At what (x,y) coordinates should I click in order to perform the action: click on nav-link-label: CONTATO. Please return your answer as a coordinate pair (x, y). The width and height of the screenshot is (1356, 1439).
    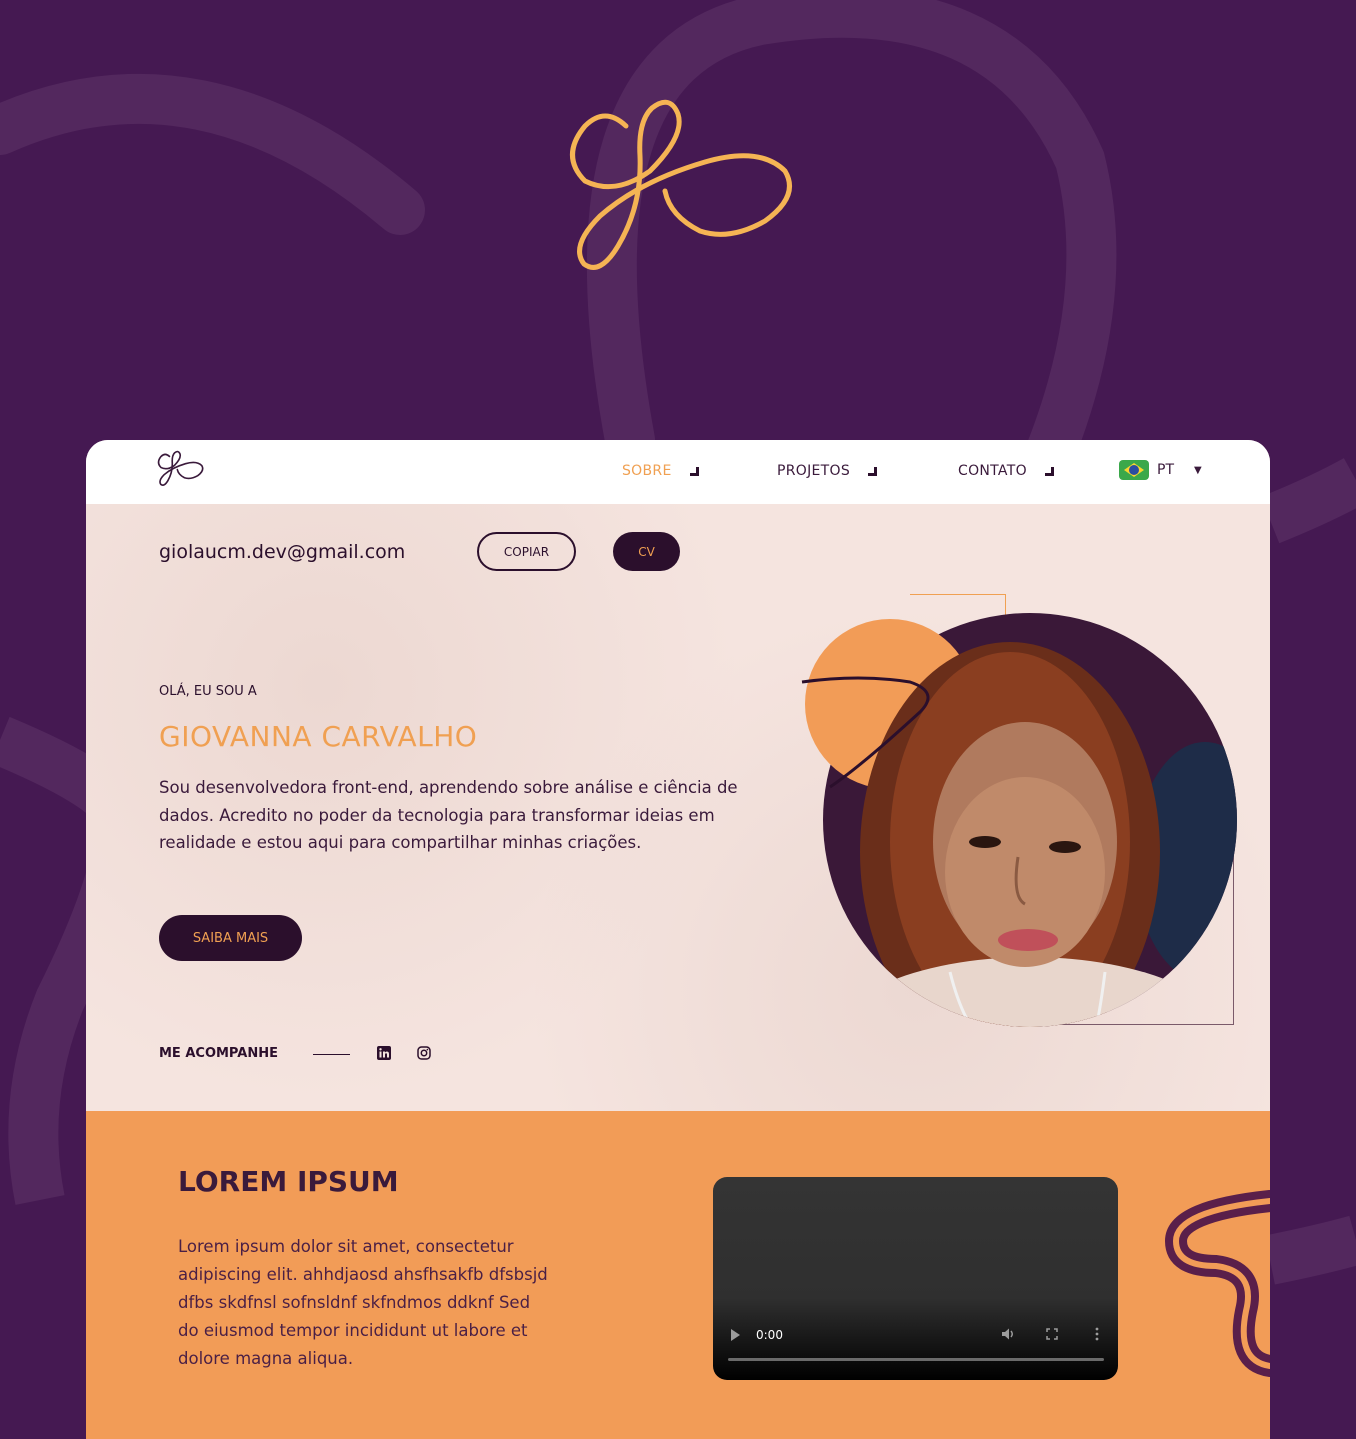
    Looking at the image, I should click on (992, 471).